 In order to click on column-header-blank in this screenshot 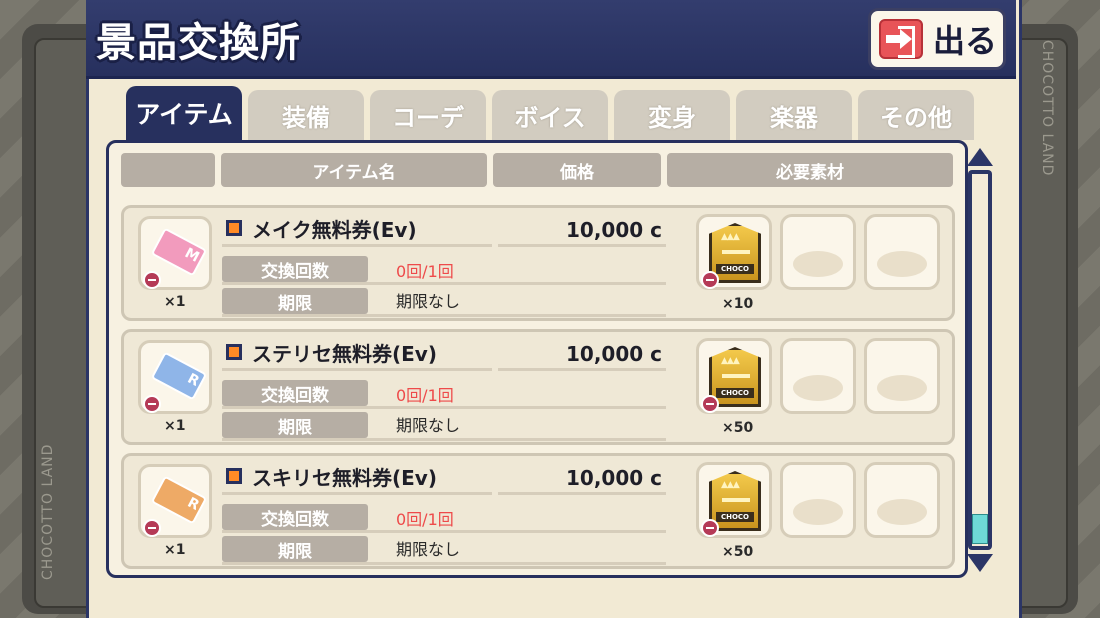, I will do `click(168, 170)`.